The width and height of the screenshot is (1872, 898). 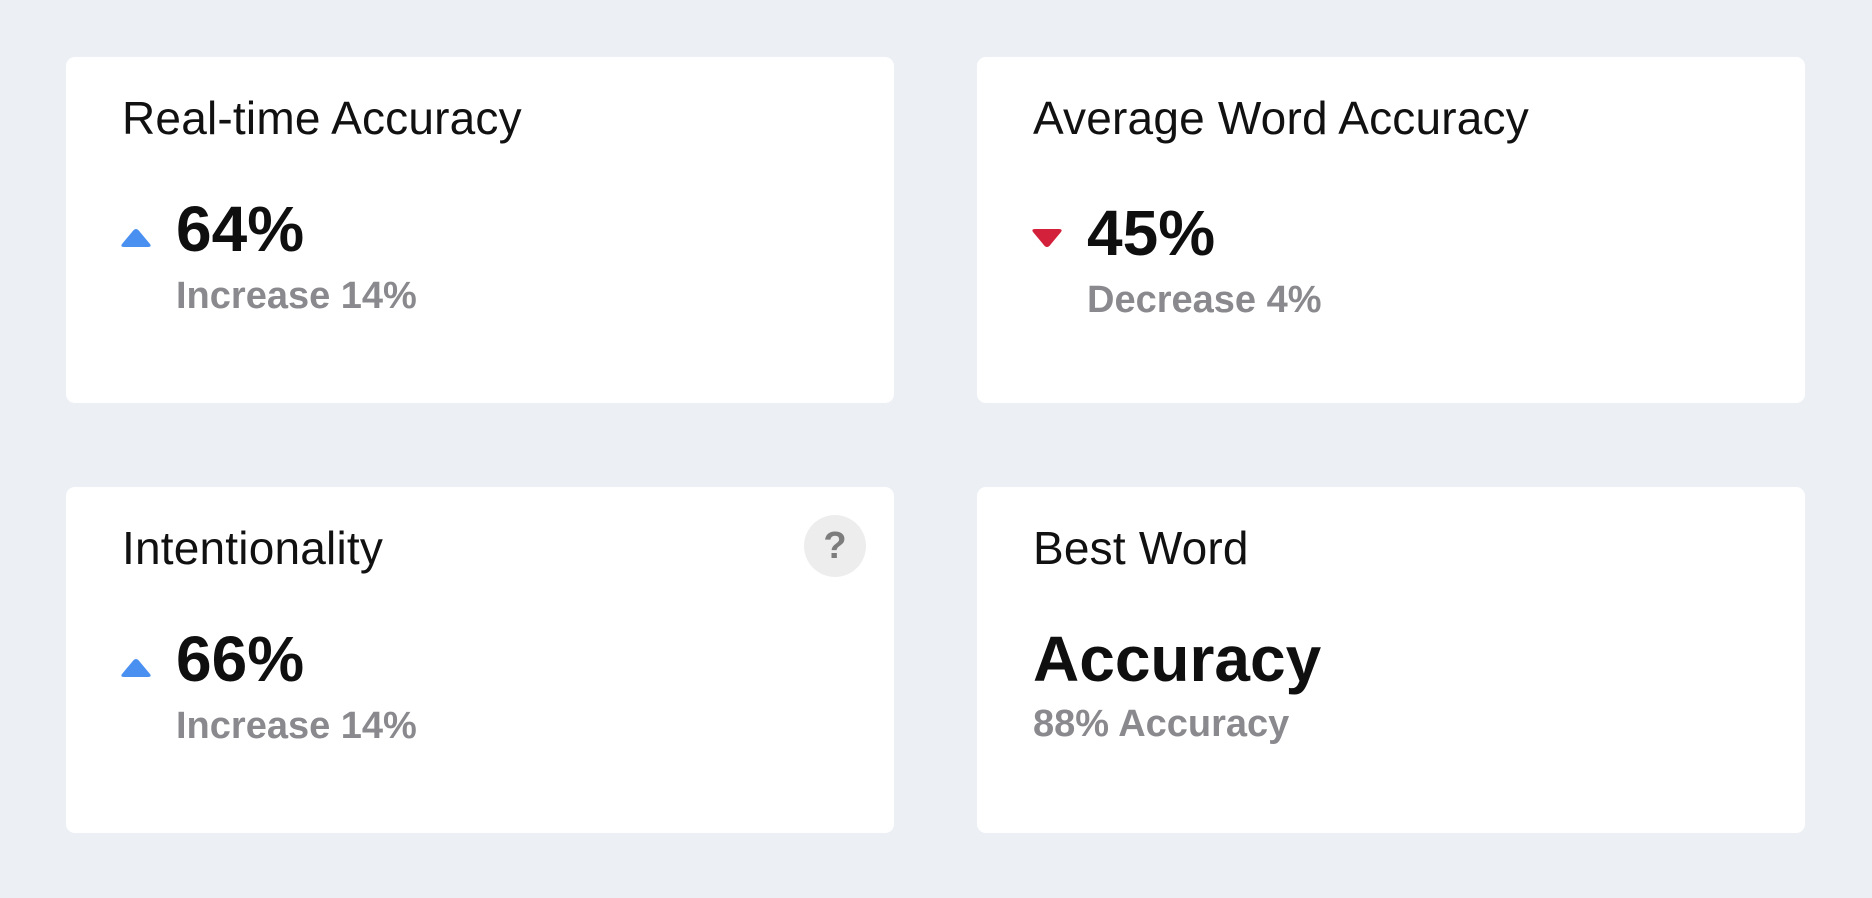 I want to click on card-title: Best Word, so click(x=1141, y=548).